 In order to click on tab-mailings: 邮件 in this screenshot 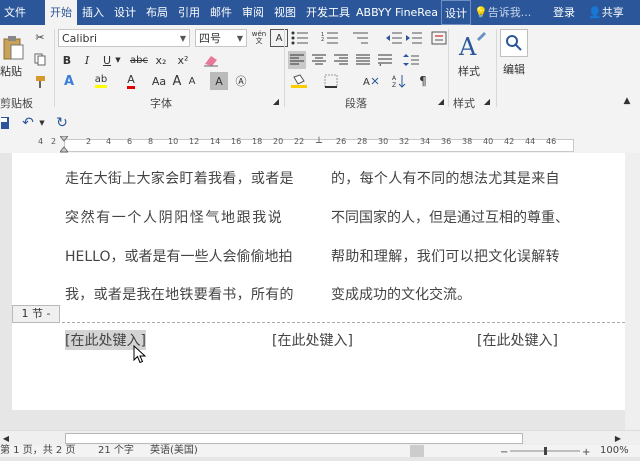, I will do `click(221, 12)`.